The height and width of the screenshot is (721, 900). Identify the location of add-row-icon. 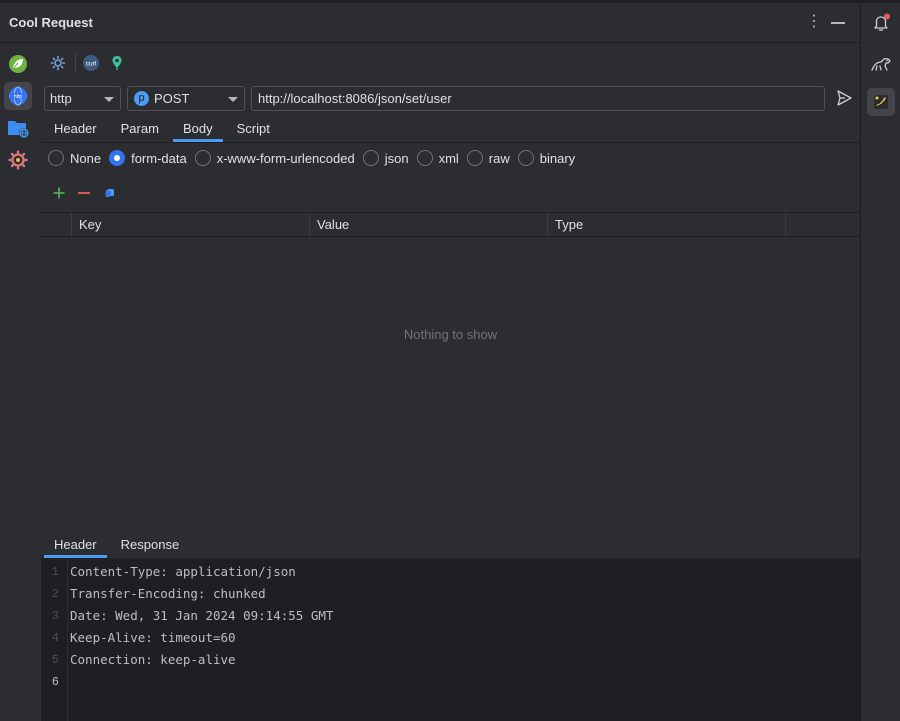
(59, 193).